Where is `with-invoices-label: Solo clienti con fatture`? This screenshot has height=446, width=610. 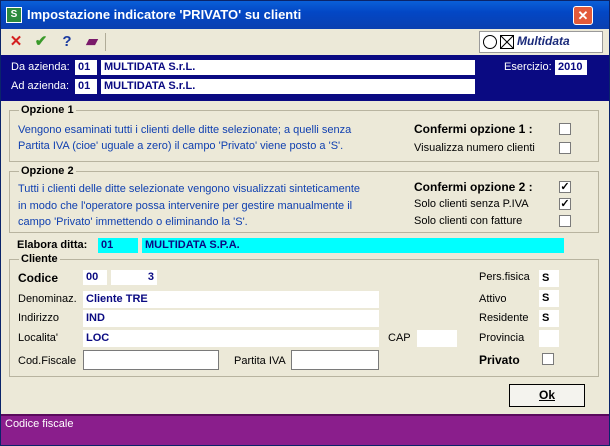 with-invoices-label: Solo clienti con fatture is located at coordinates (468, 221).